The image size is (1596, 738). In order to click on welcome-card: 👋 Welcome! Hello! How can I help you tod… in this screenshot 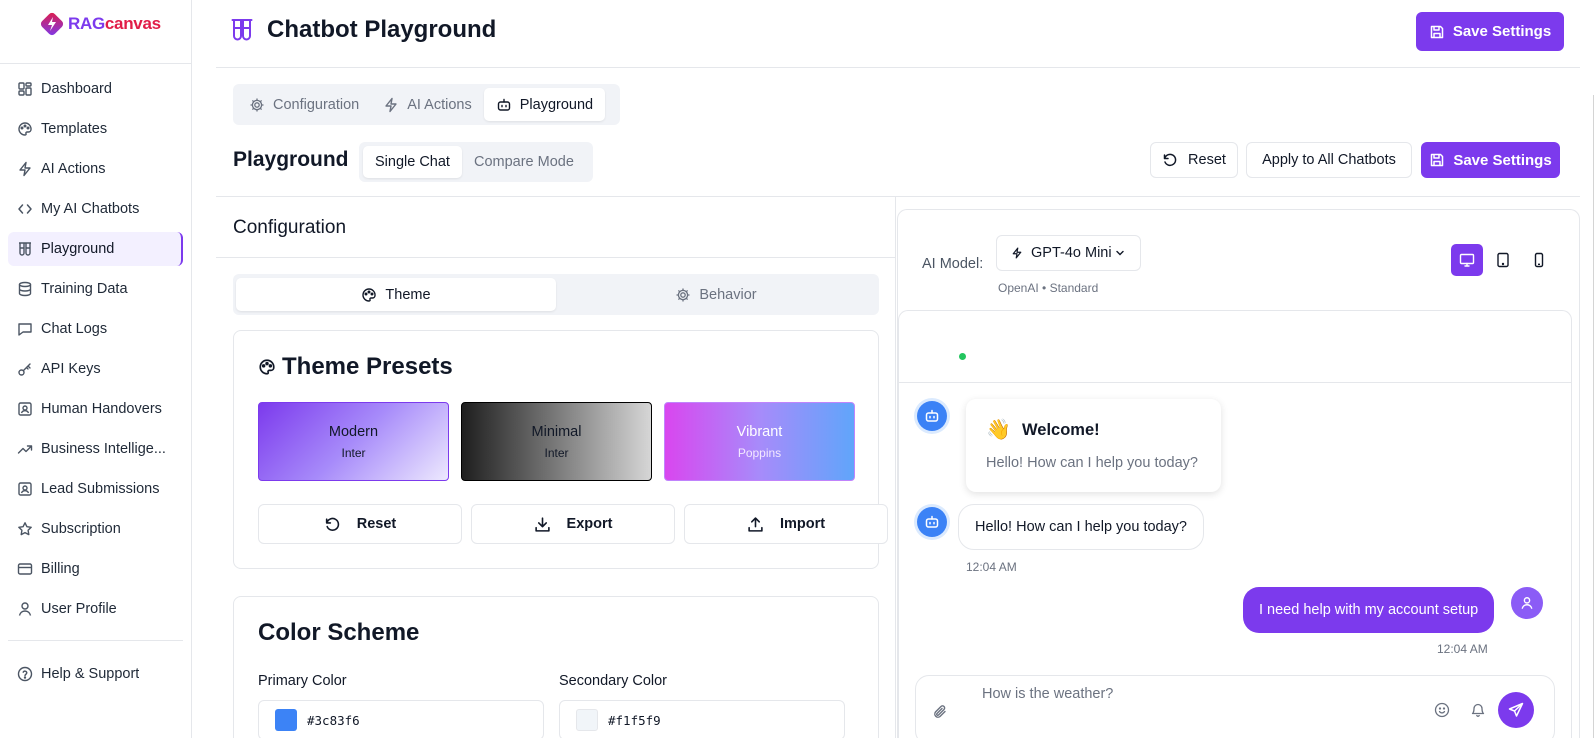, I will do `click(1093, 445)`.